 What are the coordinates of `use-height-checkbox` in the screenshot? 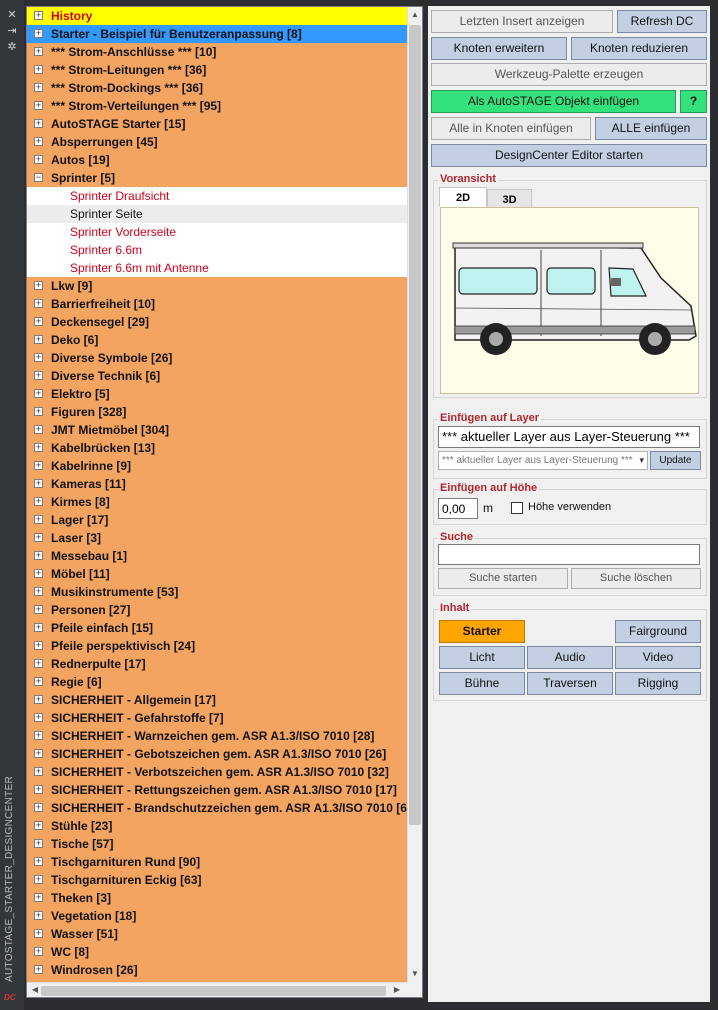 It's located at (517, 508).